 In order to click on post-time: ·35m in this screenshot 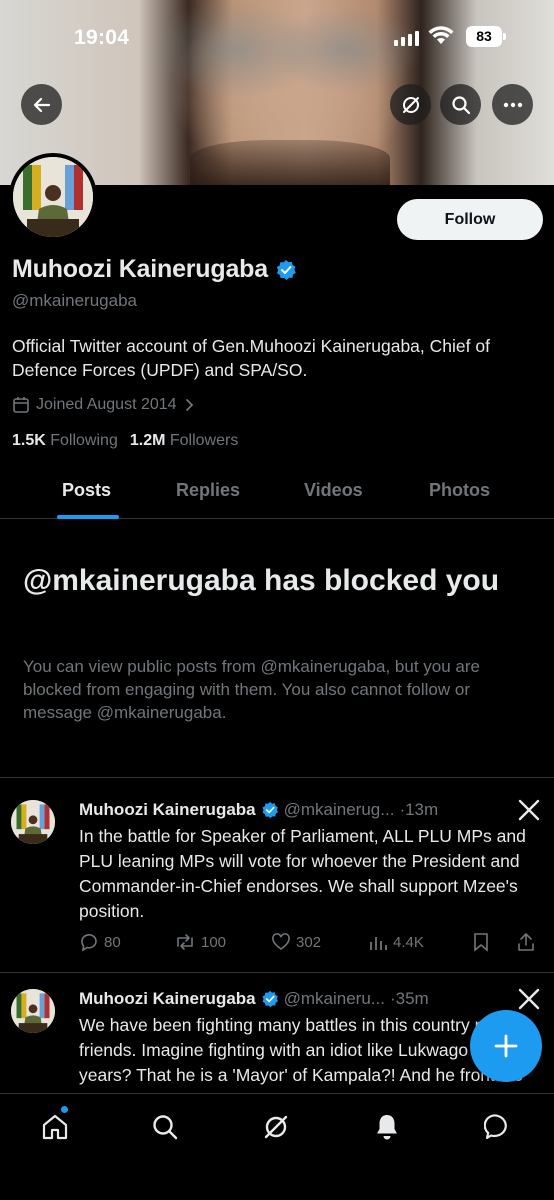, I will do `click(409, 998)`.